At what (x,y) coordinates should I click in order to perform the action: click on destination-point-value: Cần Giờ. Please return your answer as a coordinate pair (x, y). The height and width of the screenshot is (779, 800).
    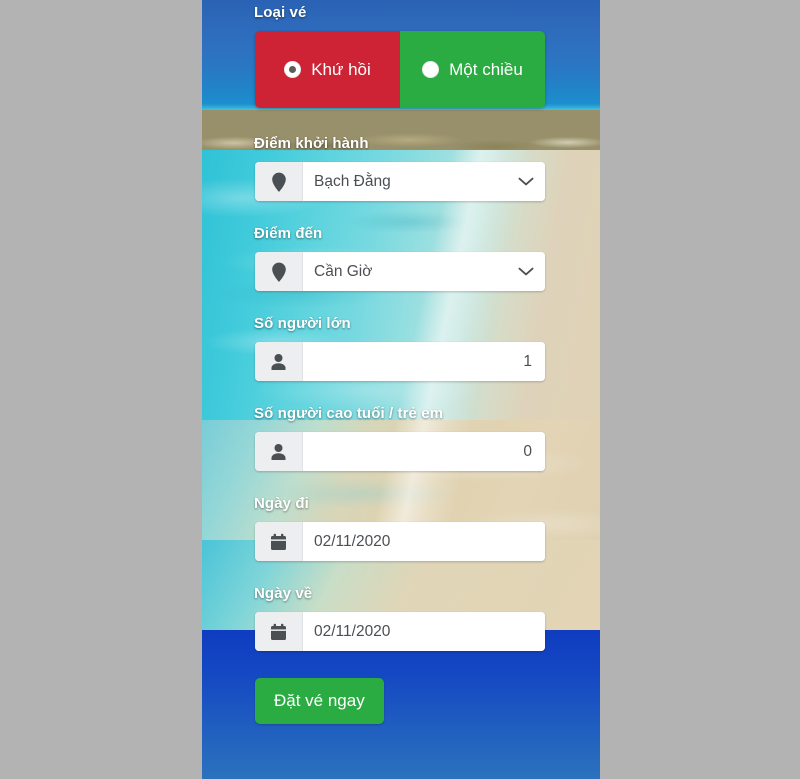
    Looking at the image, I should click on (343, 271).